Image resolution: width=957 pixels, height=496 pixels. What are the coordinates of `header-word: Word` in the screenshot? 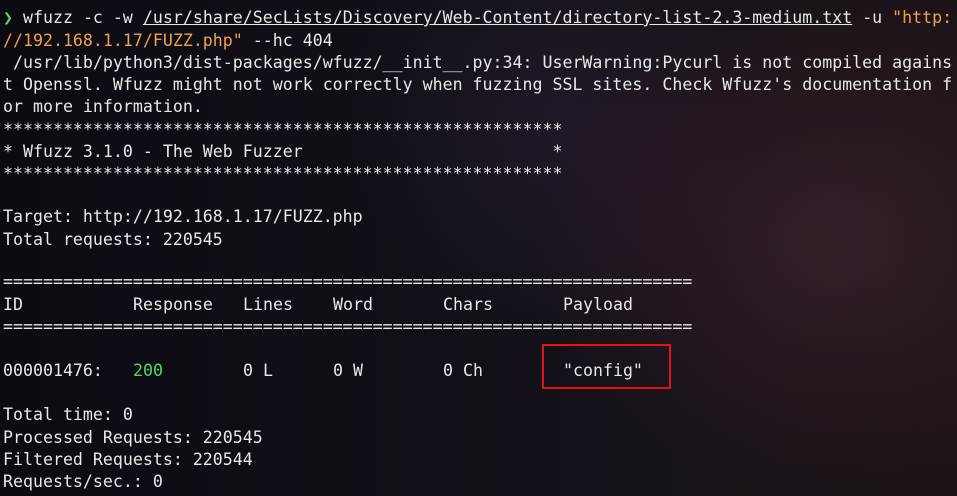 It's located at (353, 304).